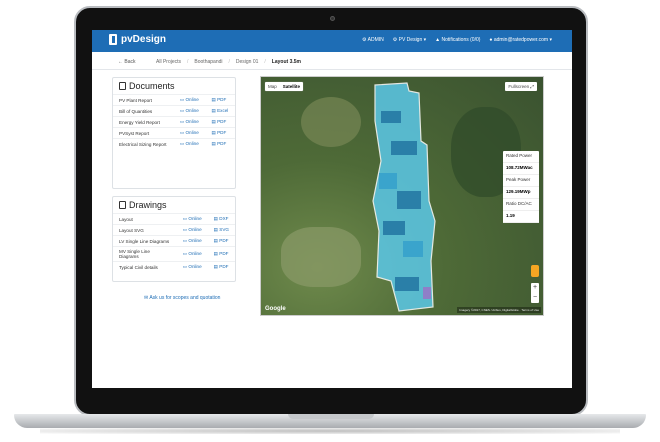 Image resolution: width=660 pixels, height=442 pixels. What do you see at coordinates (152, 86) in the screenshot?
I see `documents-title: Documents` at bounding box center [152, 86].